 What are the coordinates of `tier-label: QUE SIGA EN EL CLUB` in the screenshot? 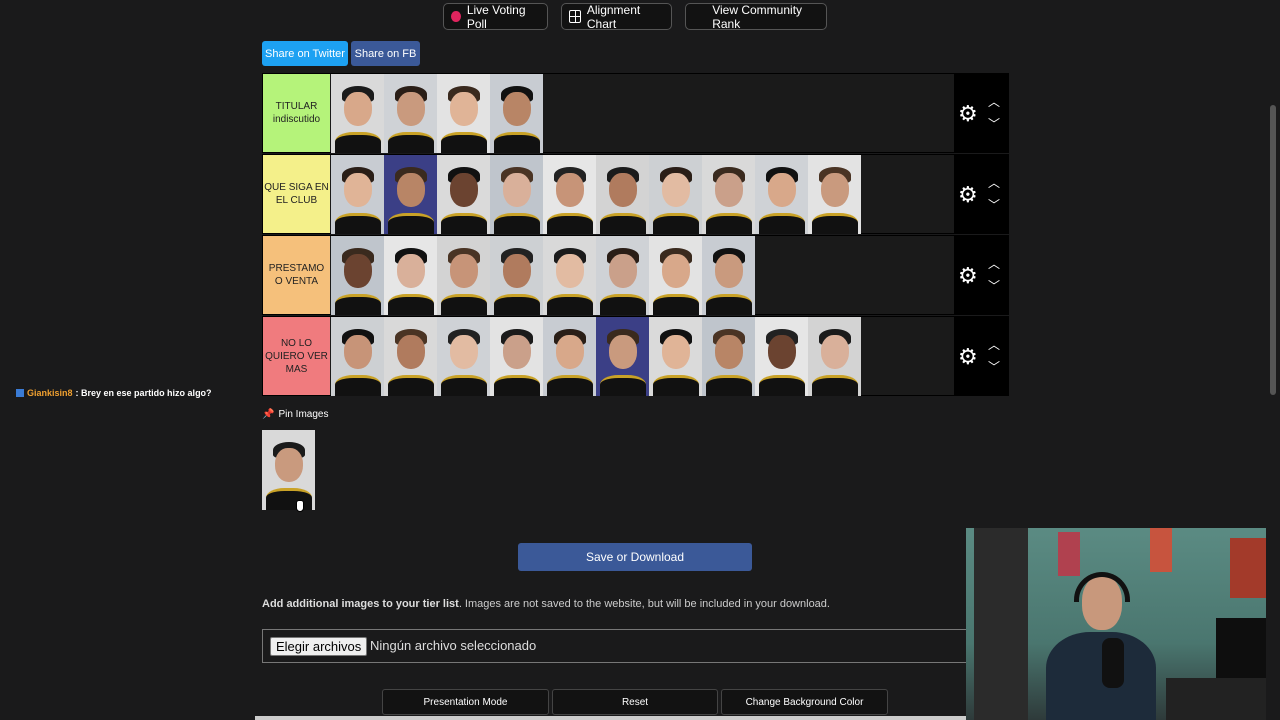 It's located at (296, 194).